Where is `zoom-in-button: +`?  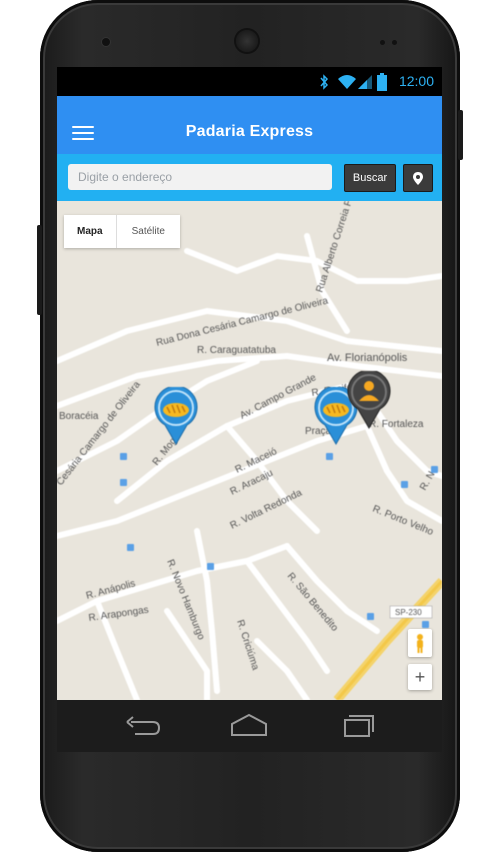 zoom-in-button: + is located at coordinates (420, 677).